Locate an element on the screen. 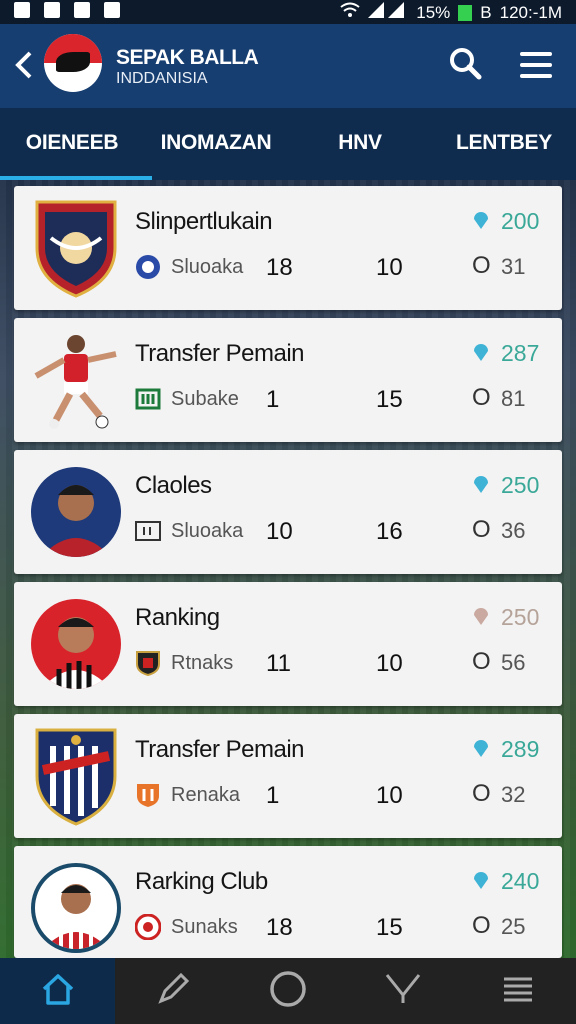 This screenshot has width=576, height=1024. card-title: Rarking Club is located at coordinates (201, 881).